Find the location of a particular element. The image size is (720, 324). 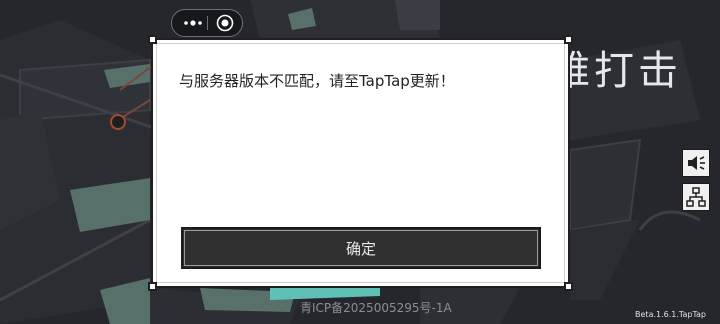

network-button is located at coordinates (696, 197).